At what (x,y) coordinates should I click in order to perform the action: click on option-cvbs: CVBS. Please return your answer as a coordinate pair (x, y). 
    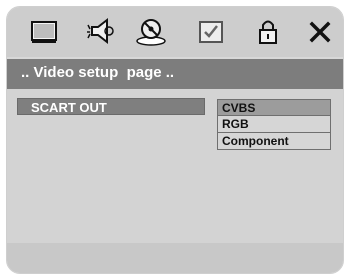
    Looking at the image, I should click on (274, 107).